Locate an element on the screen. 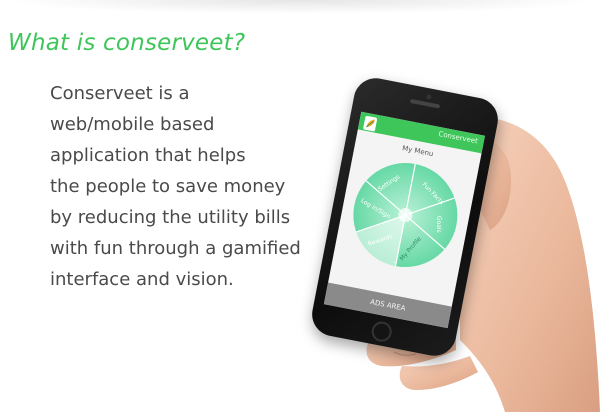 The image size is (600, 412). app-title: Conserveet is located at coordinates (458, 137).